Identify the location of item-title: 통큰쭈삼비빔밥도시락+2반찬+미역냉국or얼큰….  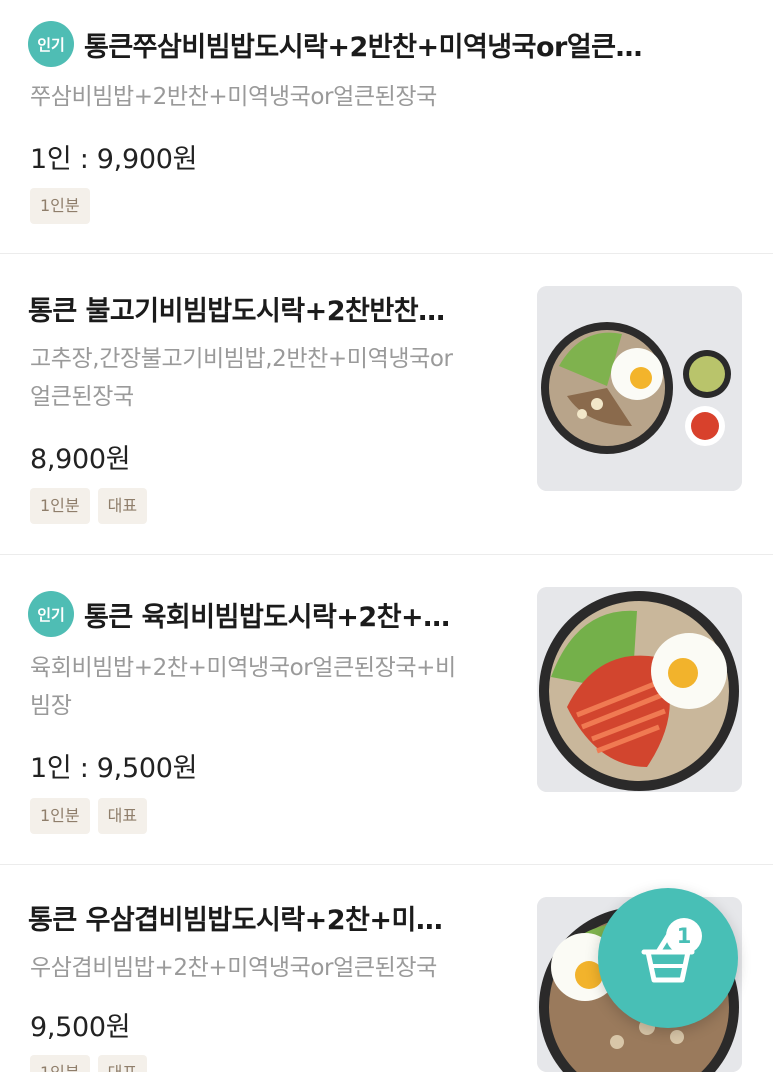
(363, 47).